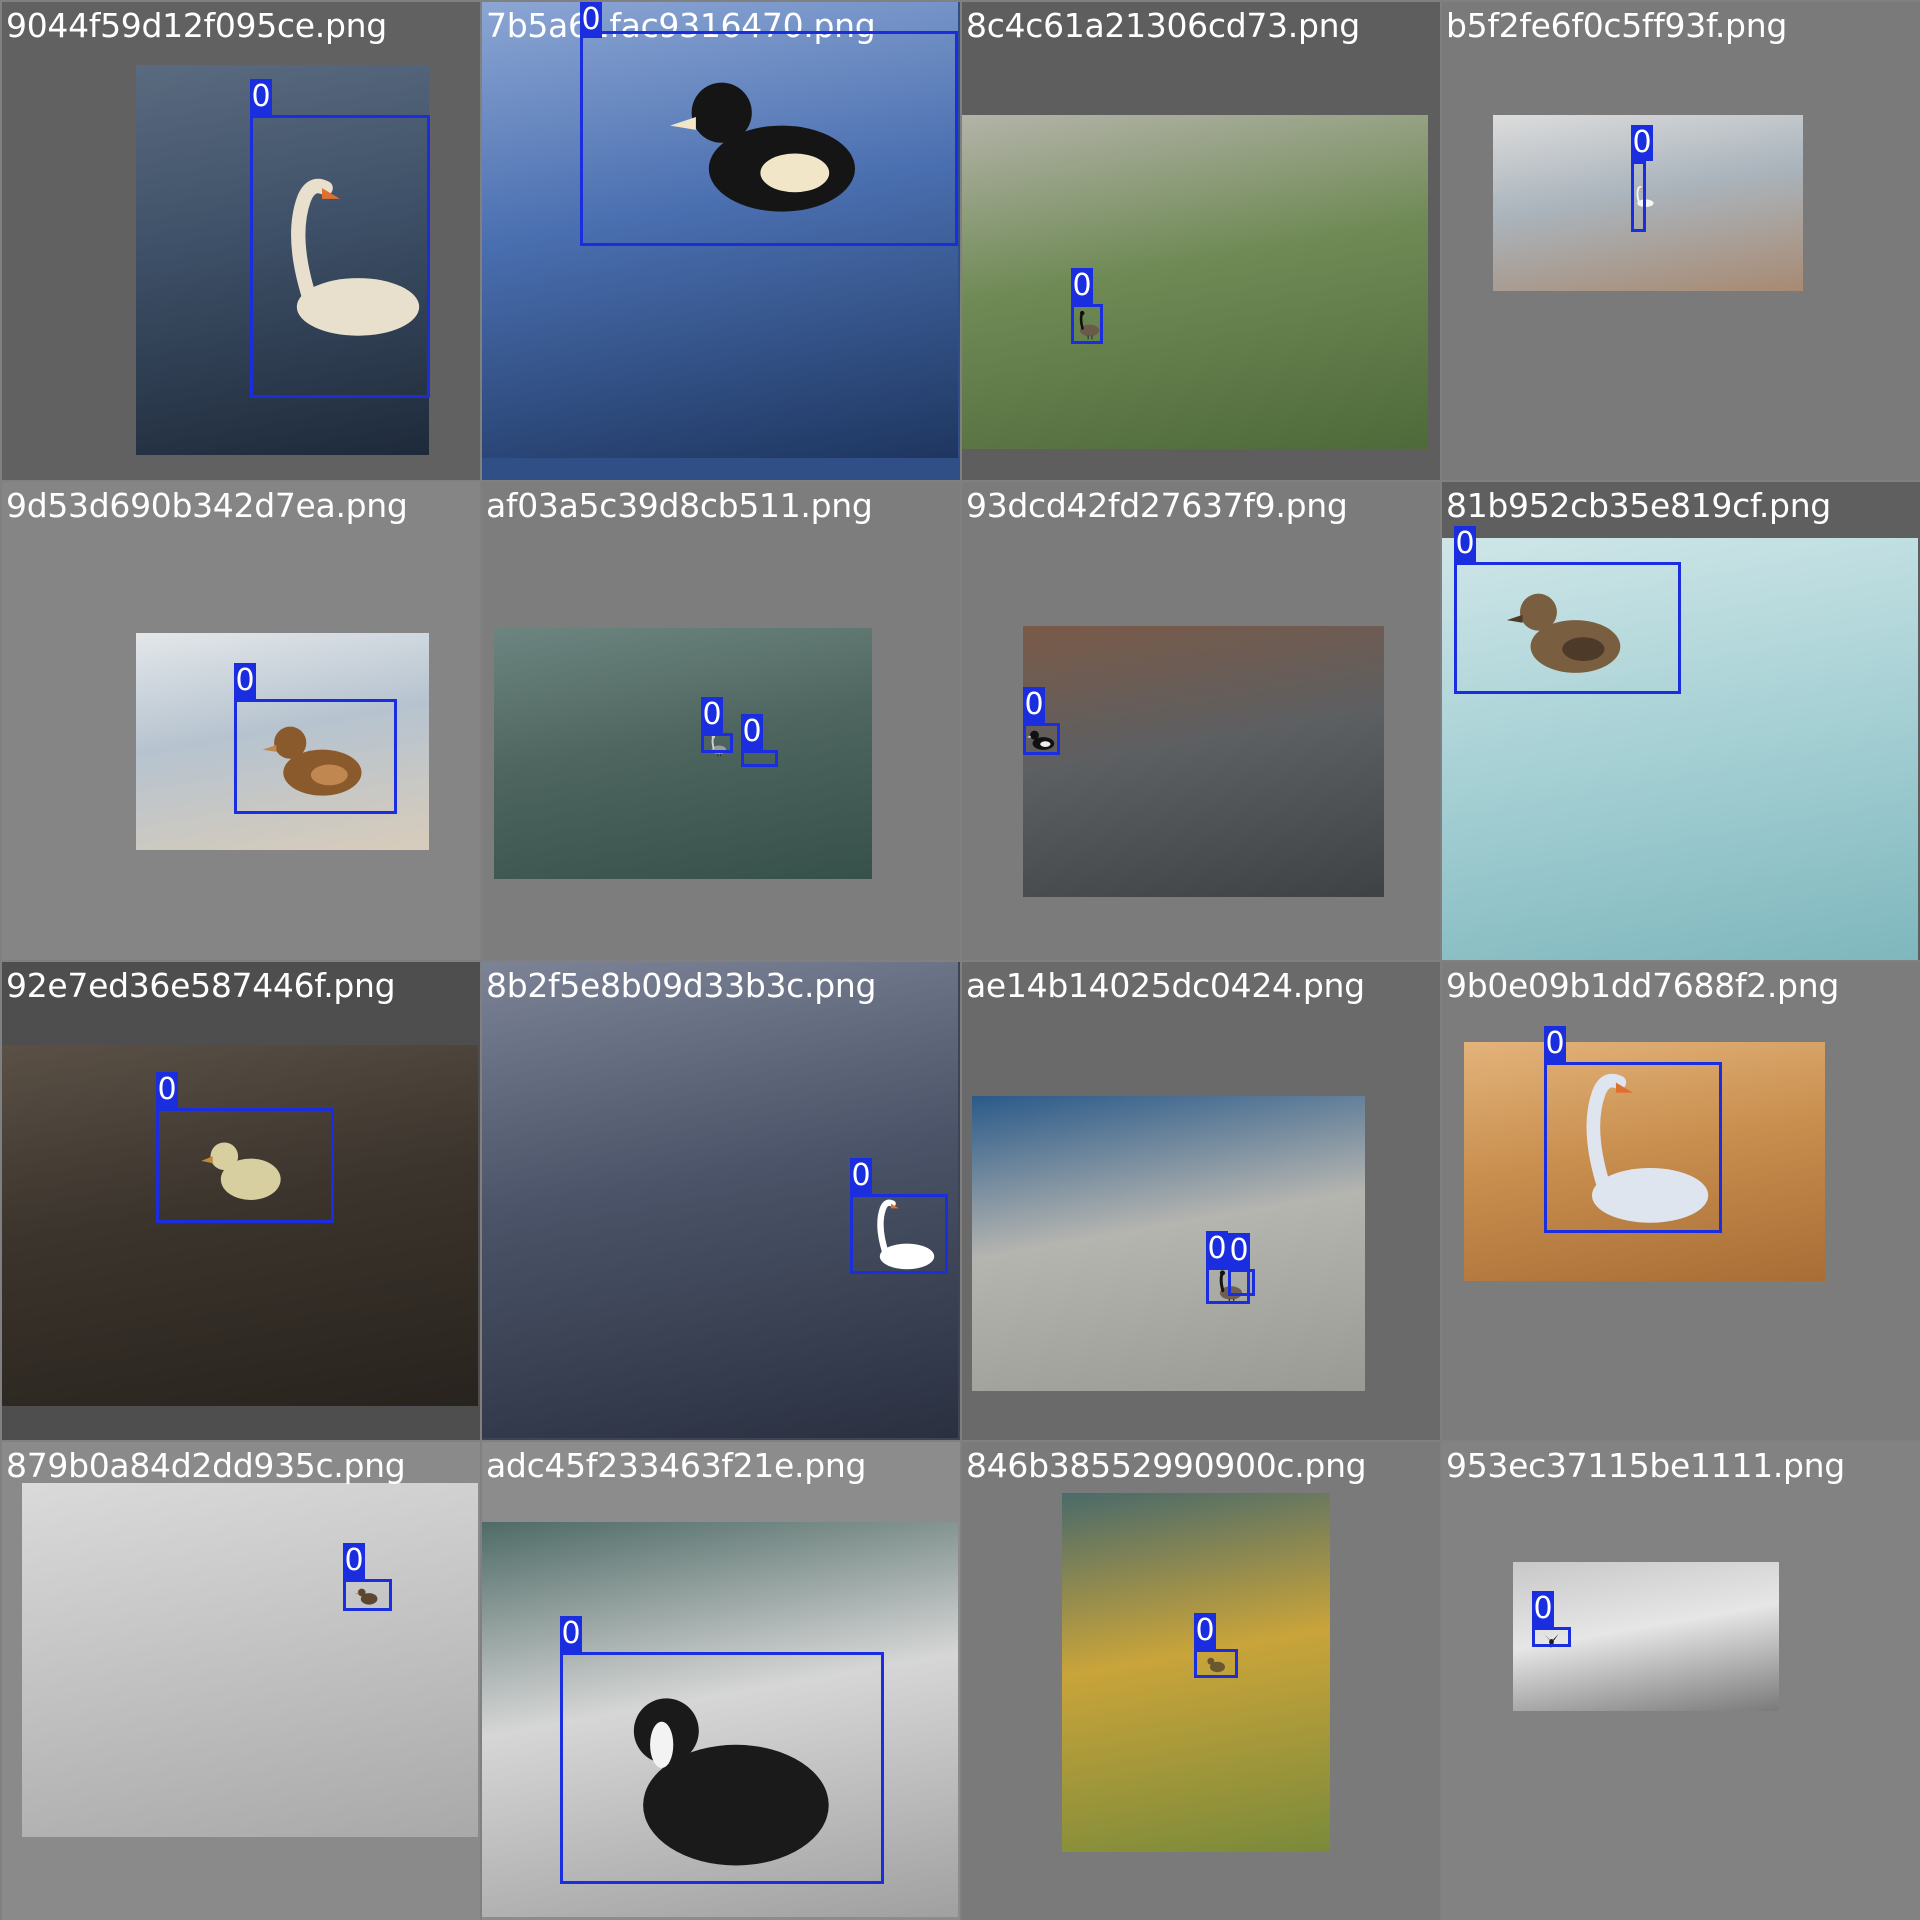 The image size is (1920, 1920). Describe the element at coordinates (201, 985) in the screenshot. I see `filename-label: 92e7ed36e587446f.png` at that location.